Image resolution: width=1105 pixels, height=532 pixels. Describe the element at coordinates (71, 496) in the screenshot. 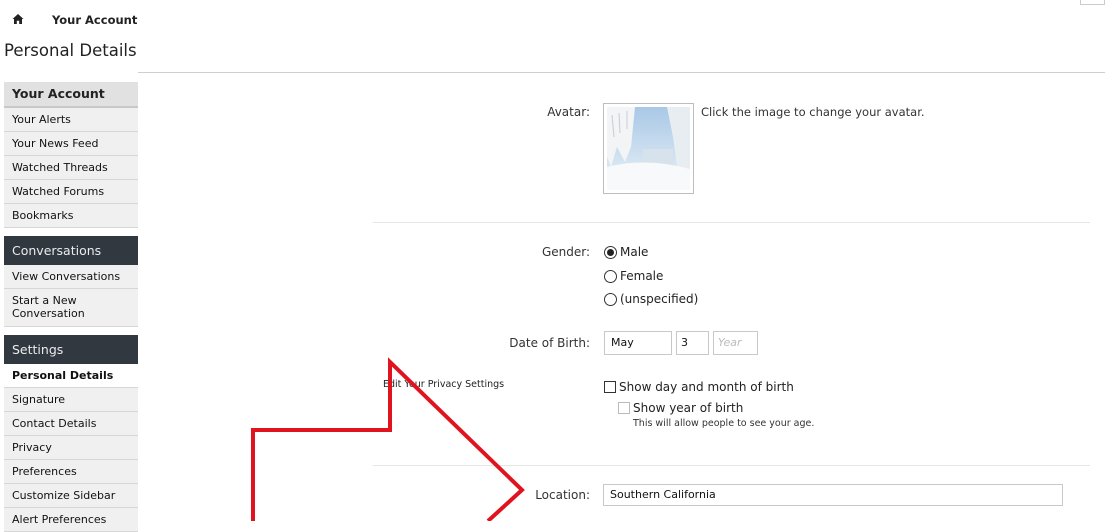

I see `sidebar-item-customize-sidebar: Customize Sidebar` at that location.